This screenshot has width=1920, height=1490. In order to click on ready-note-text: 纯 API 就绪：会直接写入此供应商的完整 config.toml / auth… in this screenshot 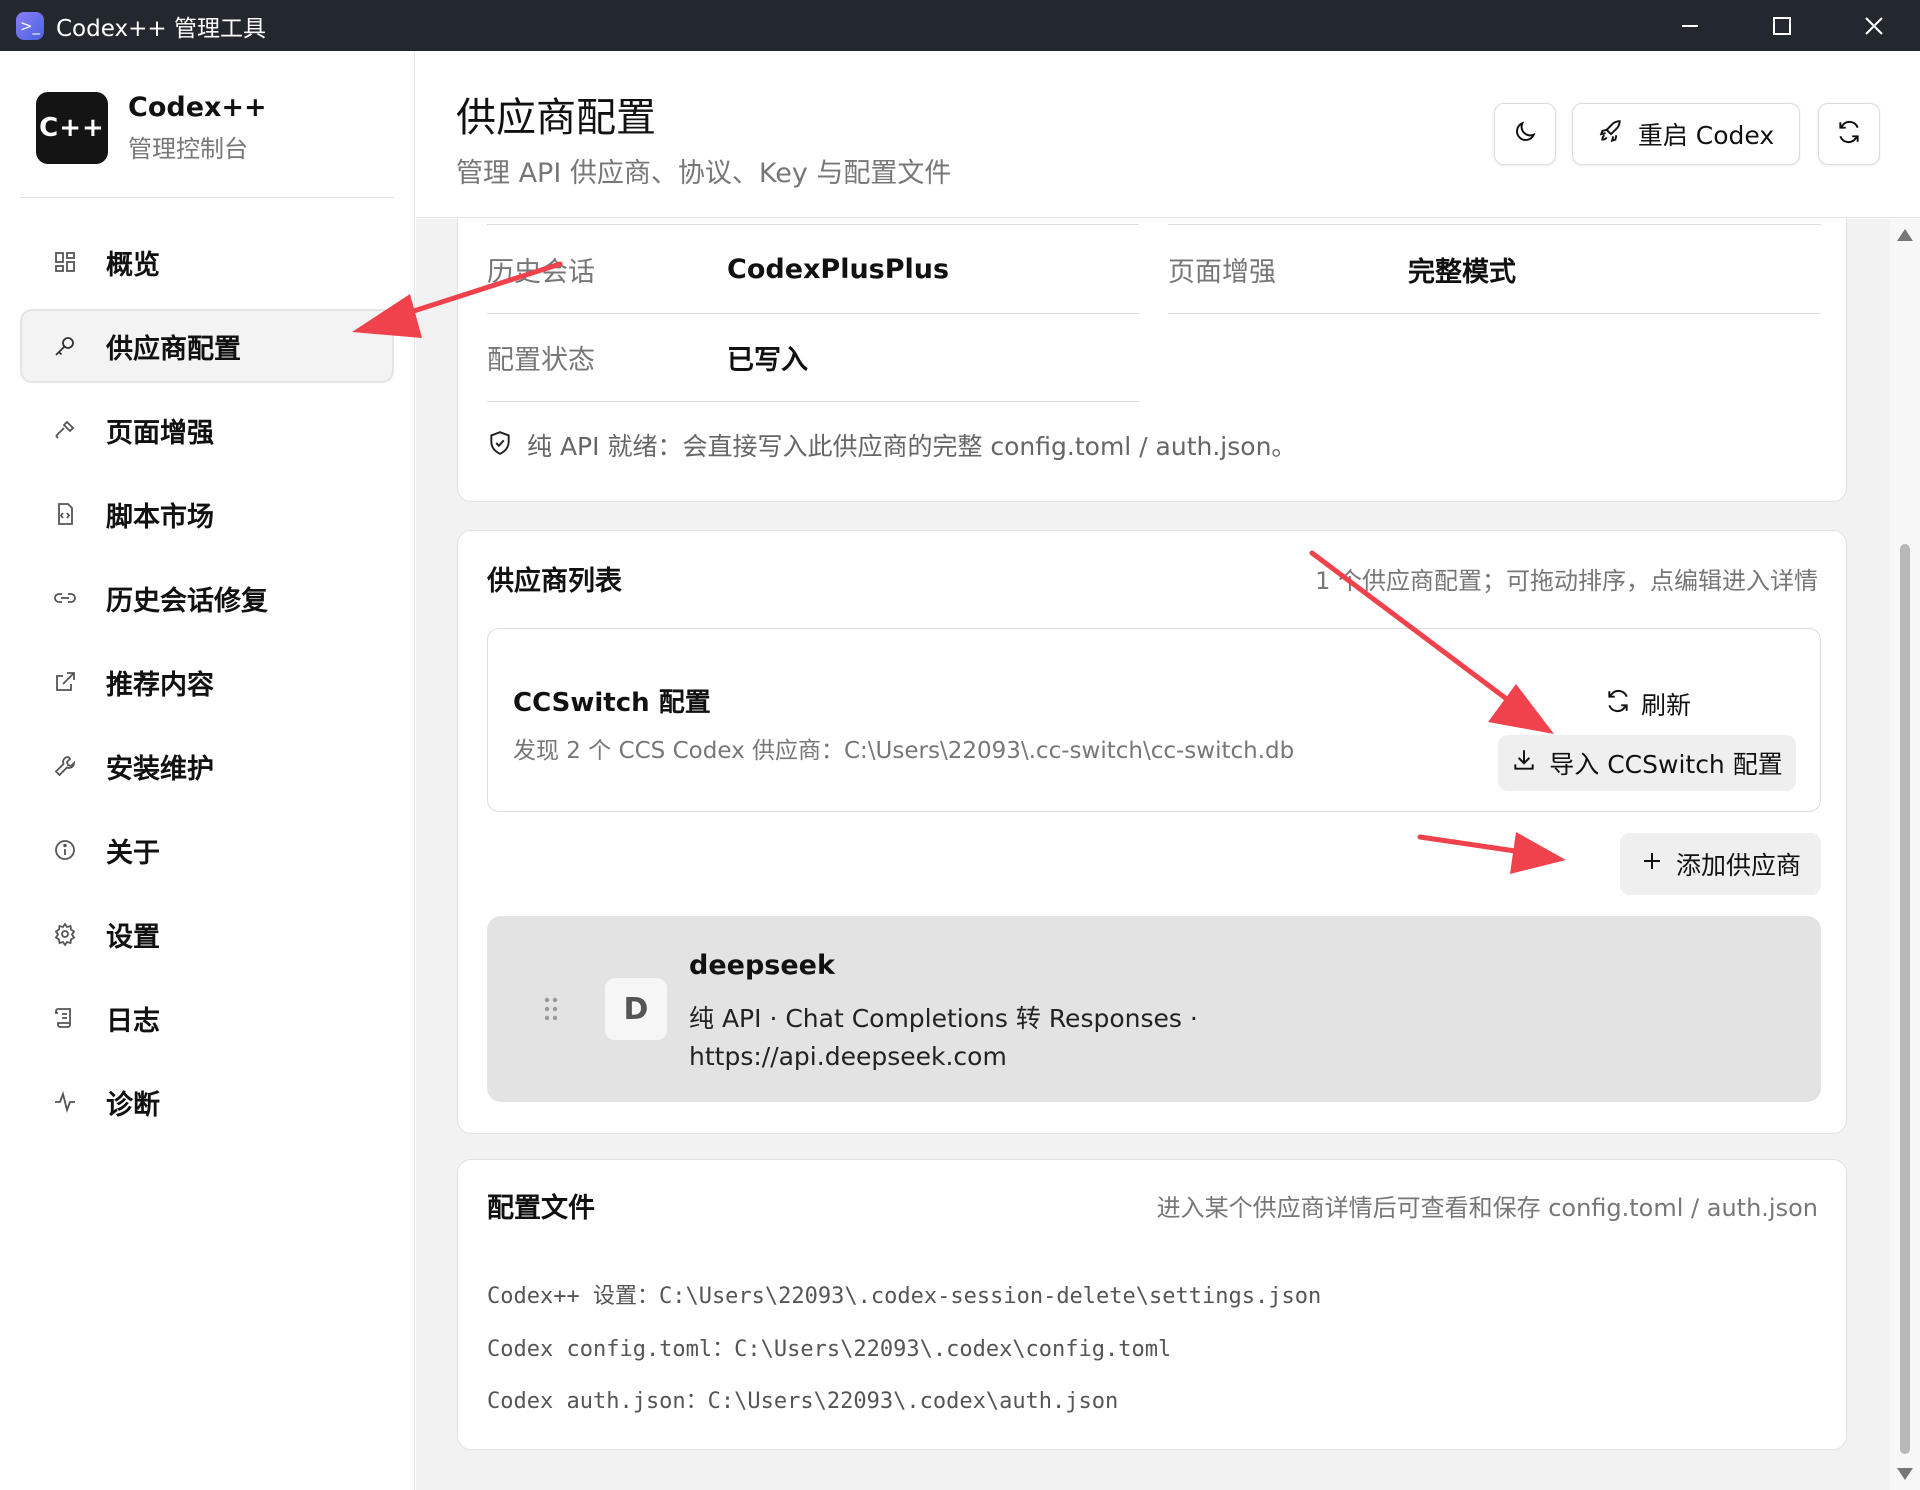, I will do `click(912, 446)`.